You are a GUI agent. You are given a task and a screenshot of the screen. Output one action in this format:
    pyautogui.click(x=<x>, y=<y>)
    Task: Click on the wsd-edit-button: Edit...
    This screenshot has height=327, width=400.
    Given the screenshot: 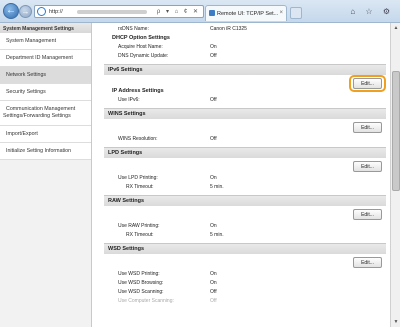 What is the action you would take?
    pyautogui.click(x=367, y=262)
    